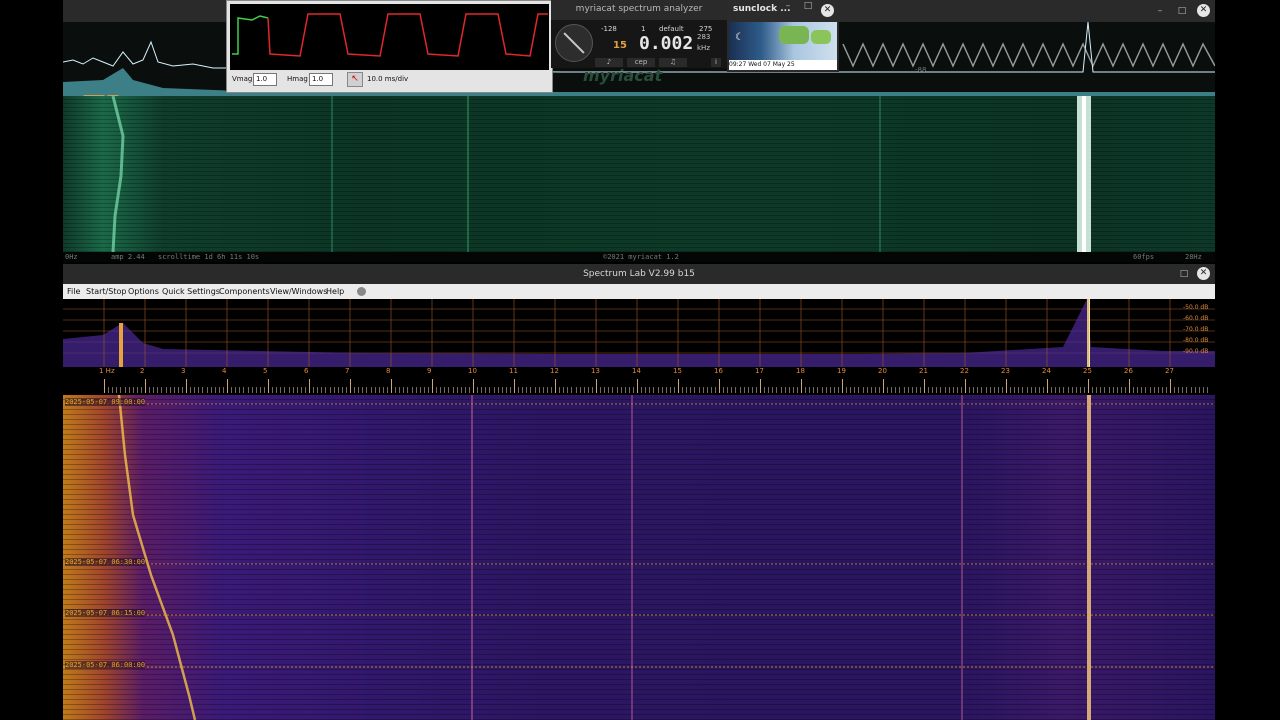 This screenshot has height=720, width=1280. What do you see at coordinates (355, 79) in the screenshot?
I see `pointer-icon: ↖` at bounding box center [355, 79].